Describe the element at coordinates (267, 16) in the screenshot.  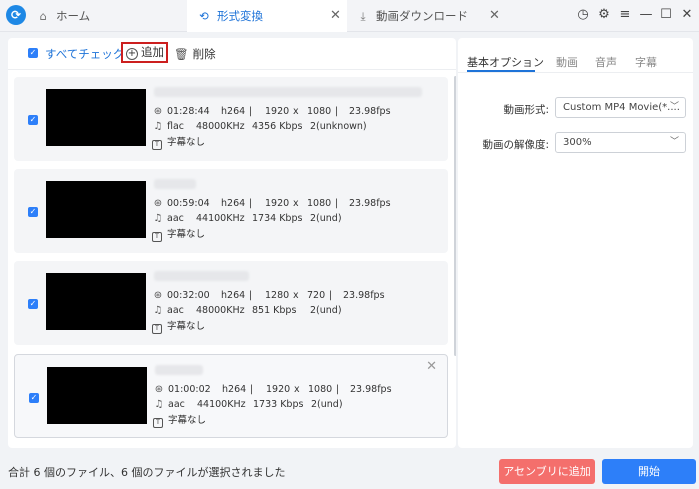
I see `tab-convert: ⟲ 形式変換` at that location.